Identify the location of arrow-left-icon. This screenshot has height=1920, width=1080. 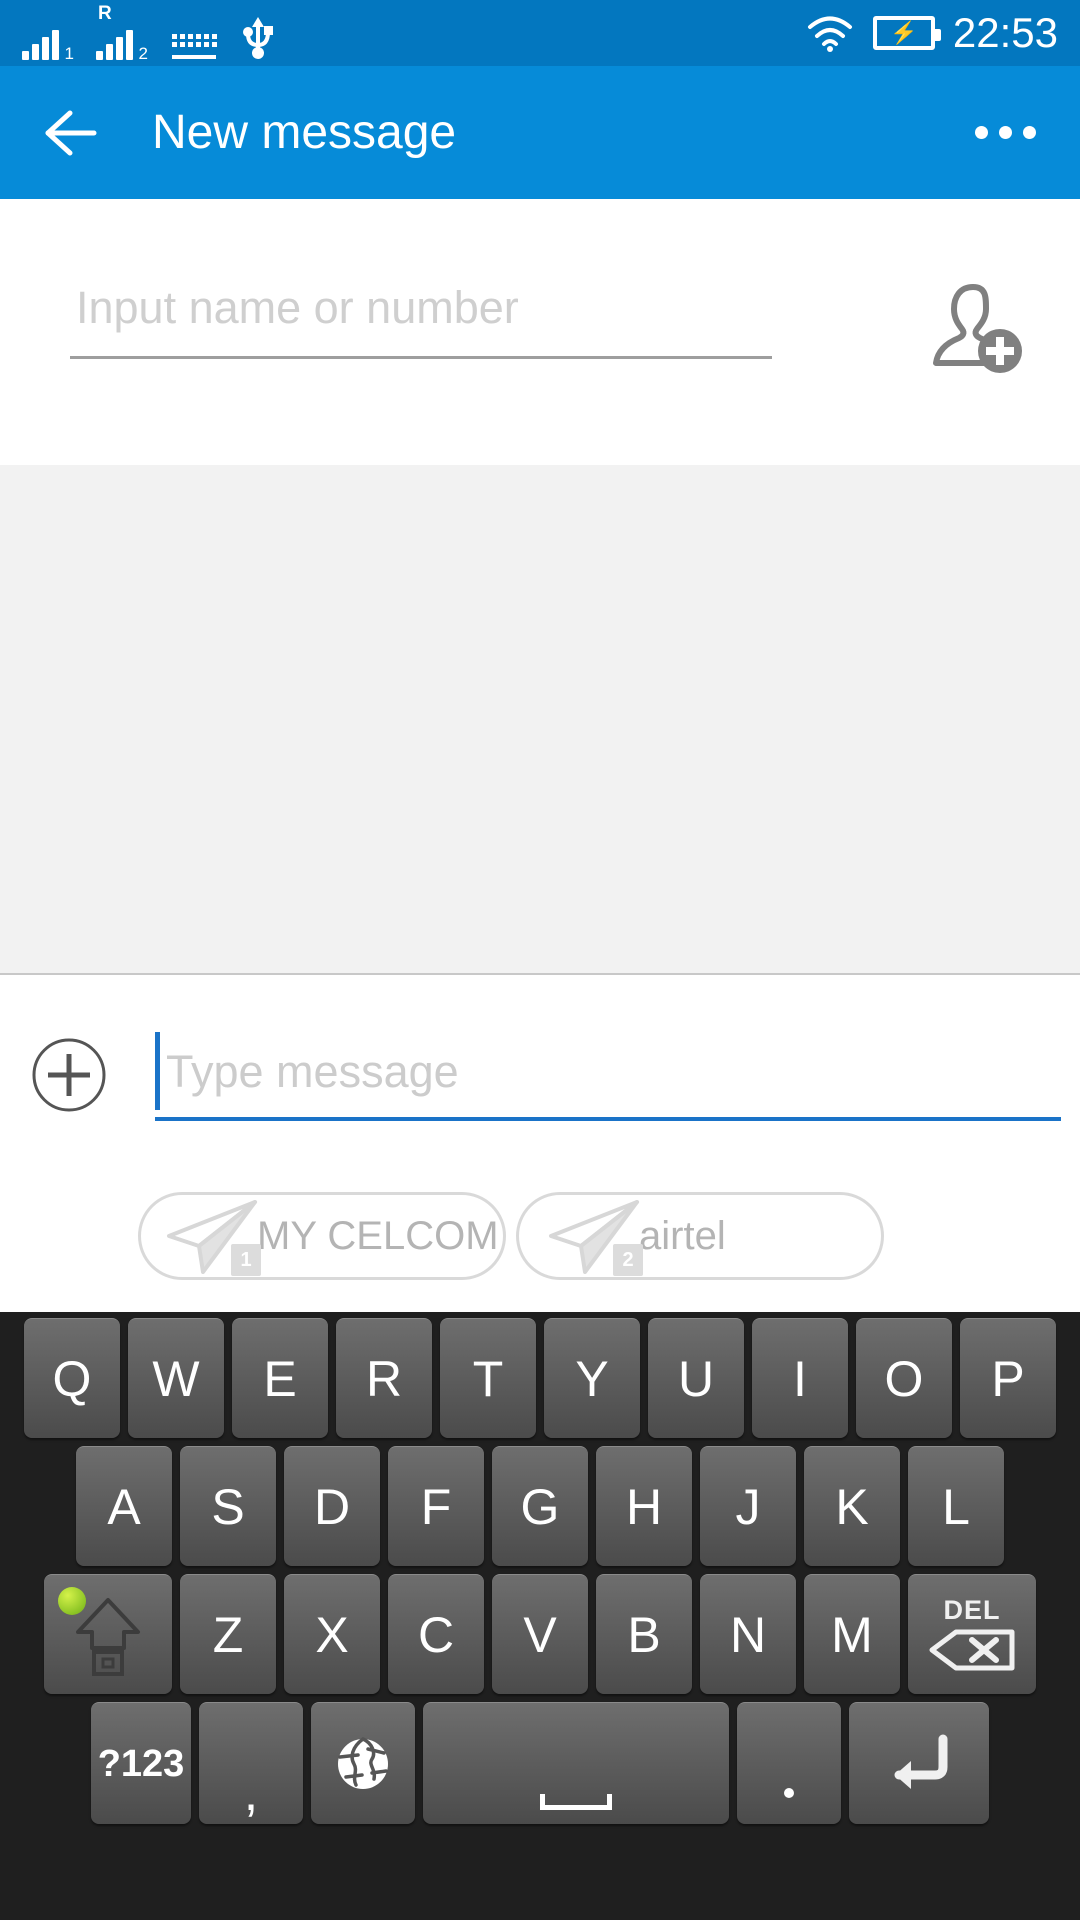
(71, 132).